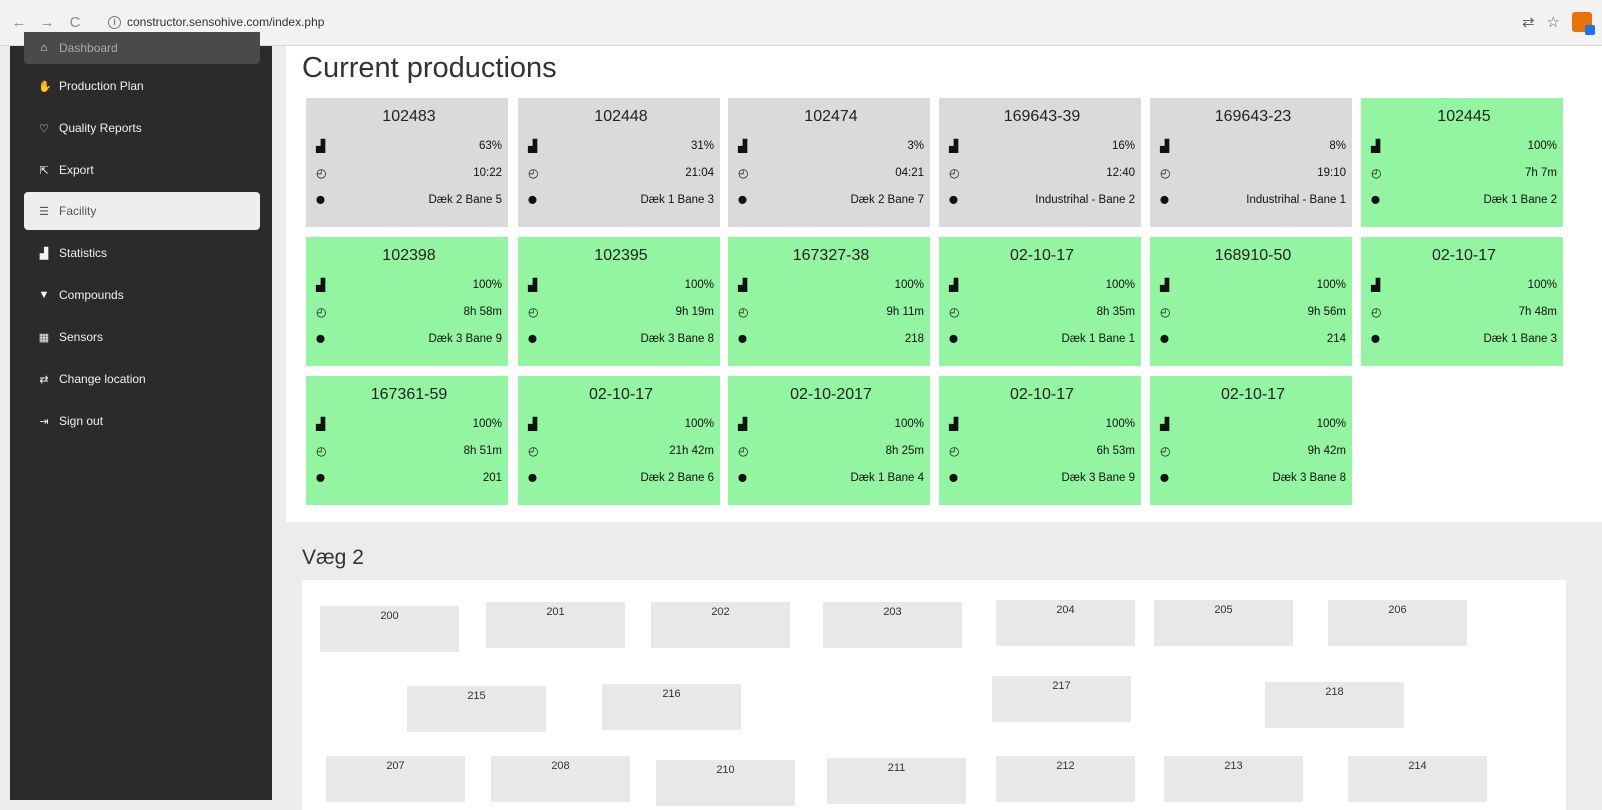  I want to click on production-card: 168910-50 ▟ 100% ◴ 9h 56m ⬤ 214, so click(1251, 301).